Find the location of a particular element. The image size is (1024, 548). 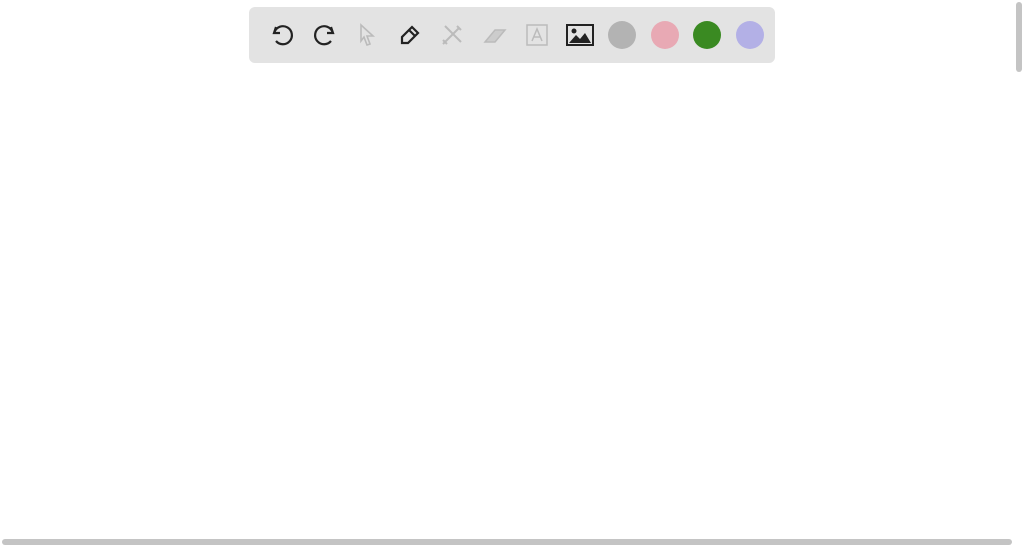

color-lavender is located at coordinates (750, 35).